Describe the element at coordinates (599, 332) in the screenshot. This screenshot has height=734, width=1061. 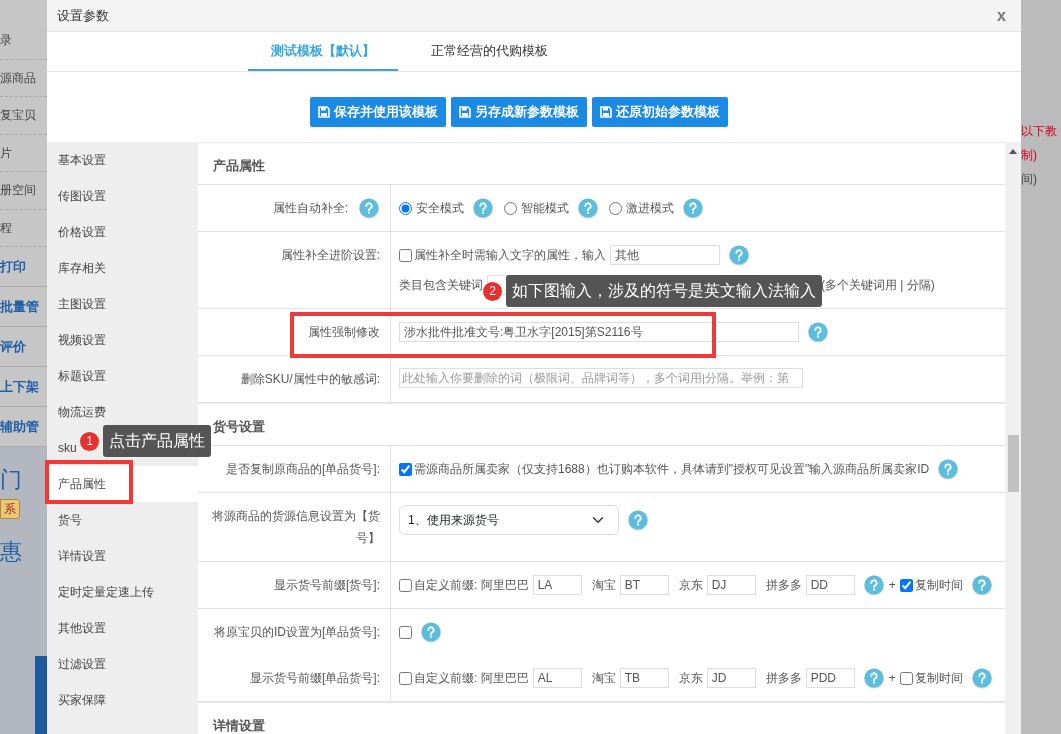
I see `input-field: 涉水批件批准文号:粤卫水字[2015]第S2116号` at that location.